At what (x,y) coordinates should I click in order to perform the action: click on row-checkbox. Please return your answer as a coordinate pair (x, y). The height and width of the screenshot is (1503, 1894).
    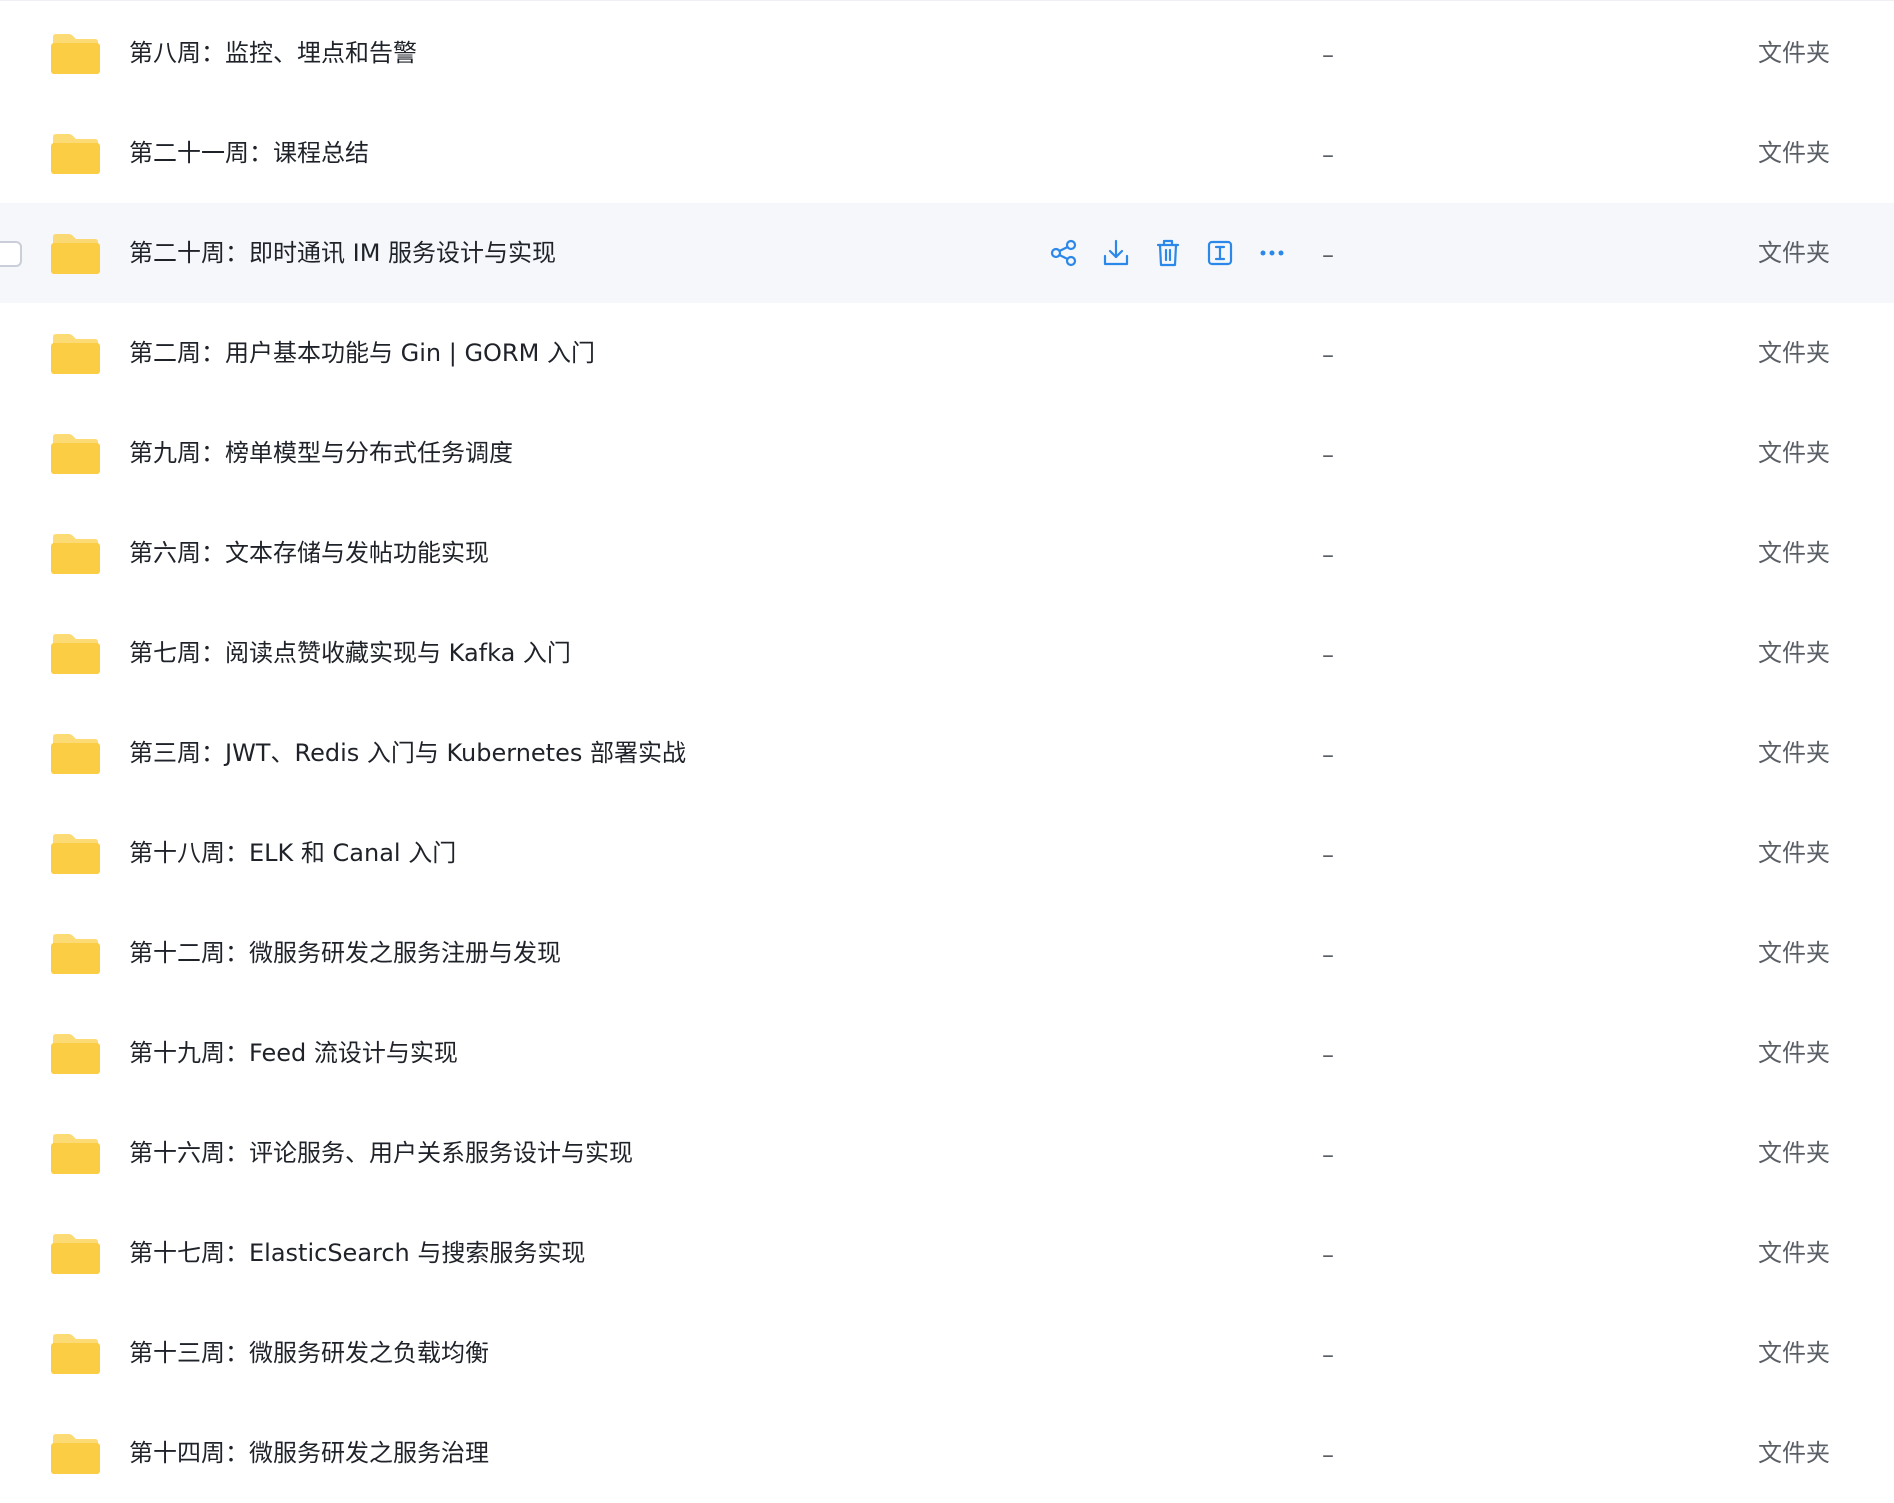
    Looking at the image, I should click on (11, 254).